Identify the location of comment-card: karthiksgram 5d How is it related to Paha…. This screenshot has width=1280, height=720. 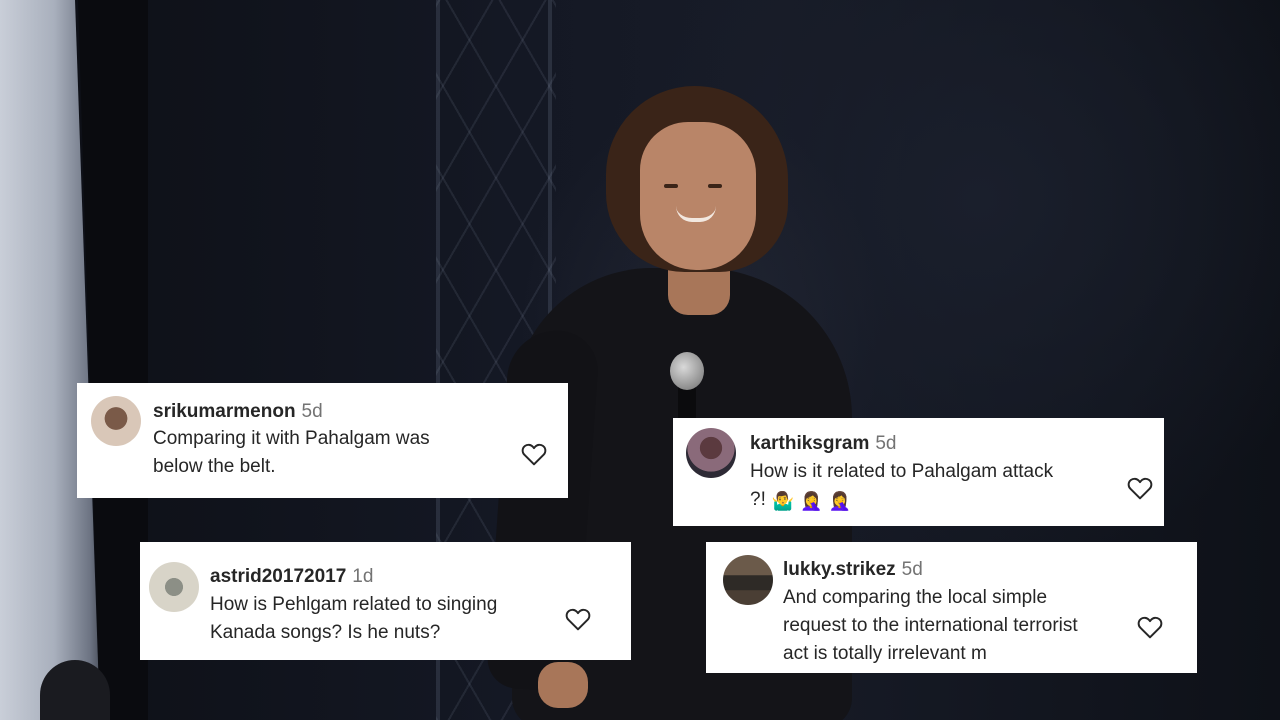
(918, 472).